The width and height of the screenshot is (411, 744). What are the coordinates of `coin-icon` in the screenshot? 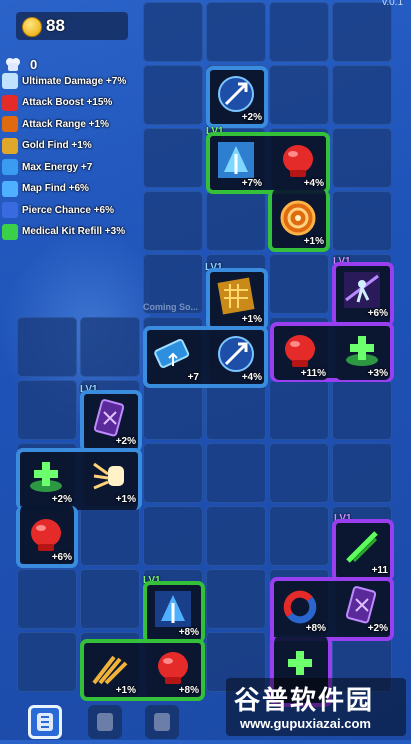 It's located at (32, 27).